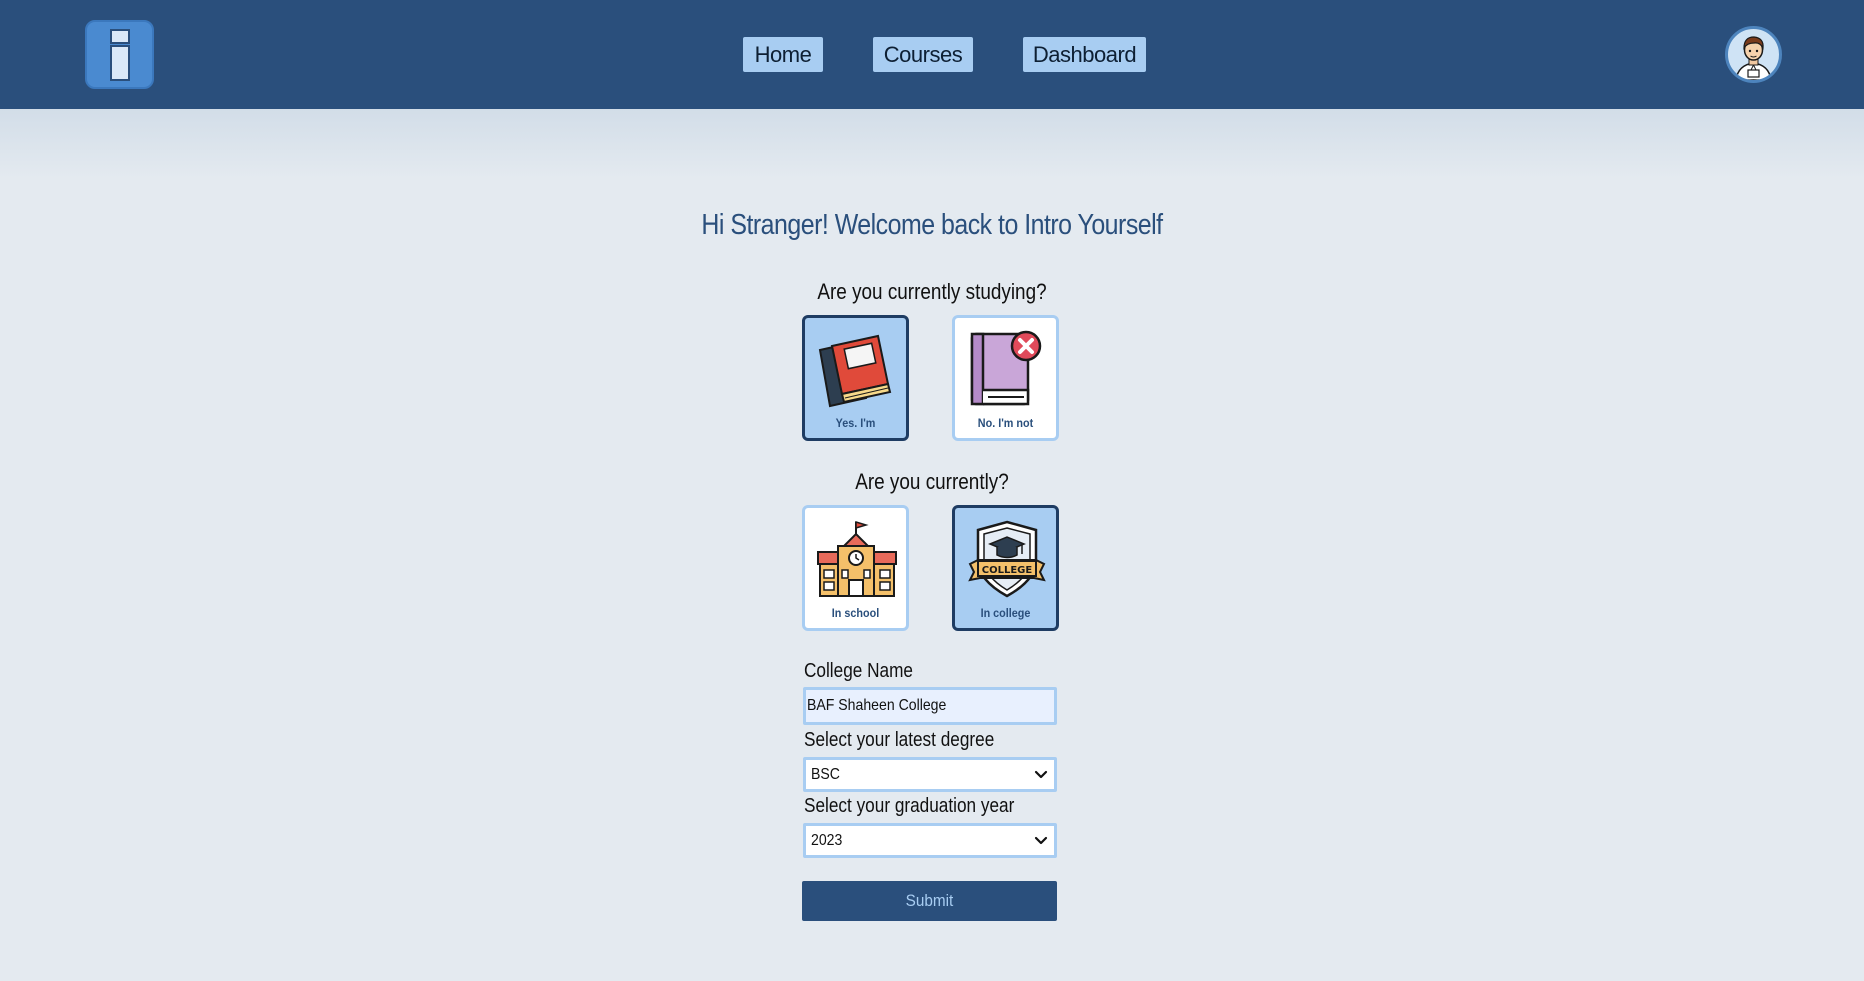 The image size is (1864, 981). Describe the element at coordinates (825, 774) in the screenshot. I see `degree-selected-value: BSC` at that location.